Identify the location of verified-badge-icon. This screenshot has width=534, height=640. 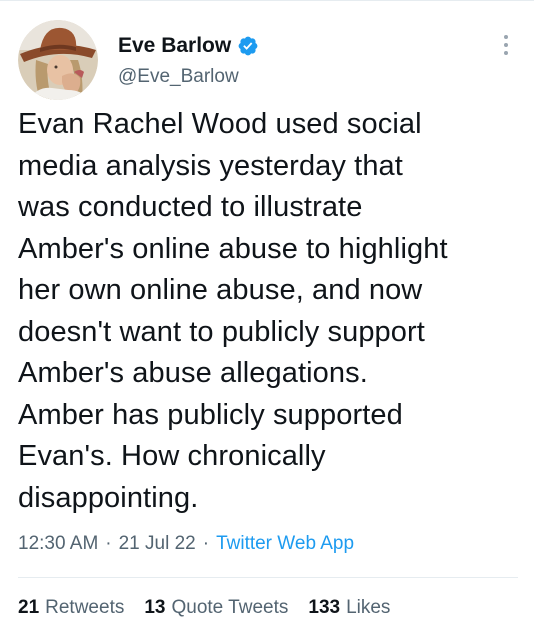
(248, 46).